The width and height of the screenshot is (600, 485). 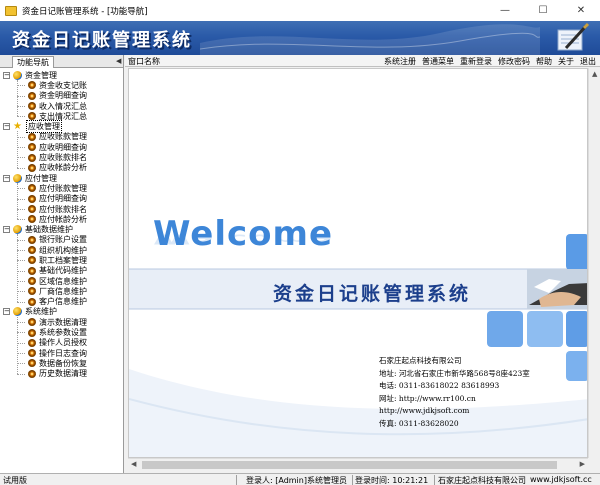 I want to click on company-website: 网址: http://www.rr100.cn, so click(x=427, y=398).